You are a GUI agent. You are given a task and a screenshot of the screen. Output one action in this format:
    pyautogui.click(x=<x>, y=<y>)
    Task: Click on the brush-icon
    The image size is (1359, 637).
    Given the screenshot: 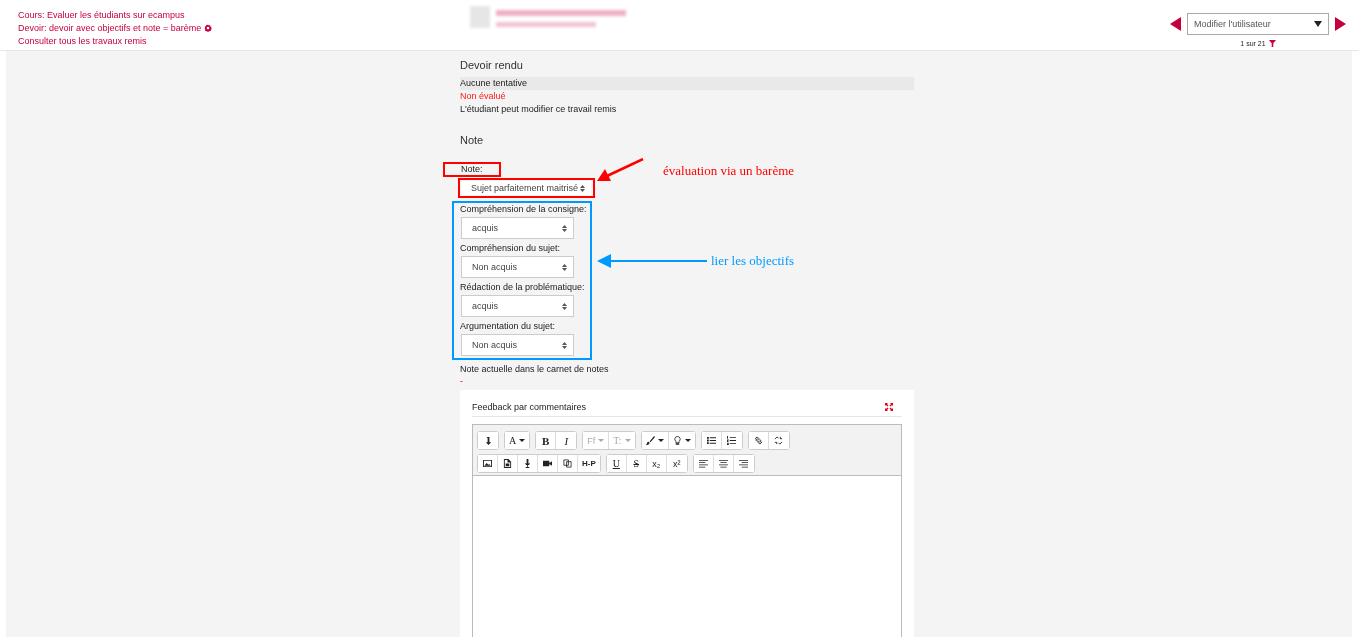 What is the action you would take?
    pyautogui.click(x=650, y=440)
    